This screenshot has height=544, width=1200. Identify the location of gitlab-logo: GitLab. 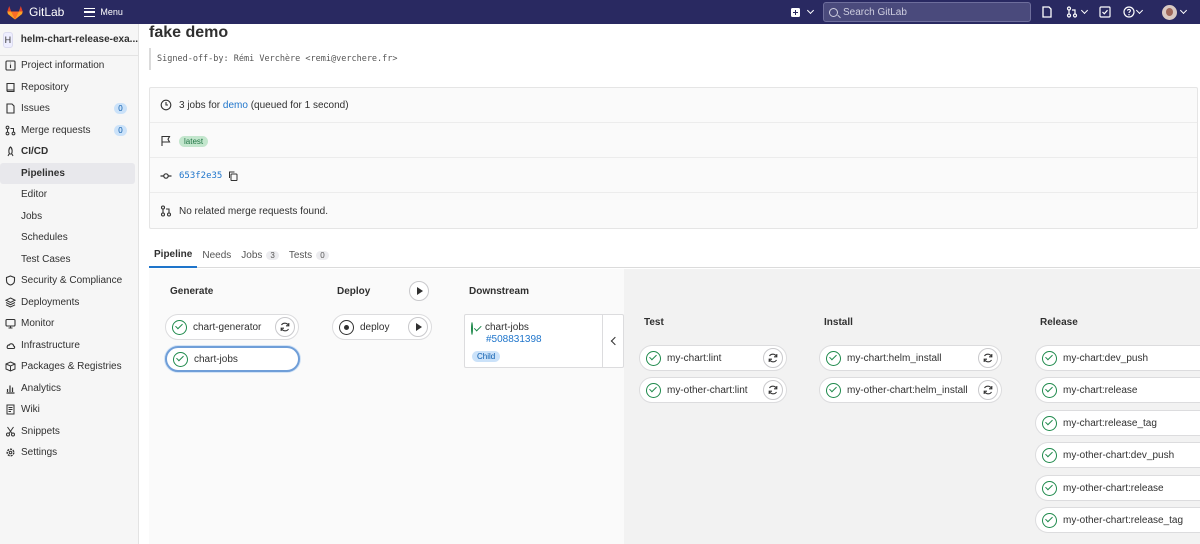
(35, 12).